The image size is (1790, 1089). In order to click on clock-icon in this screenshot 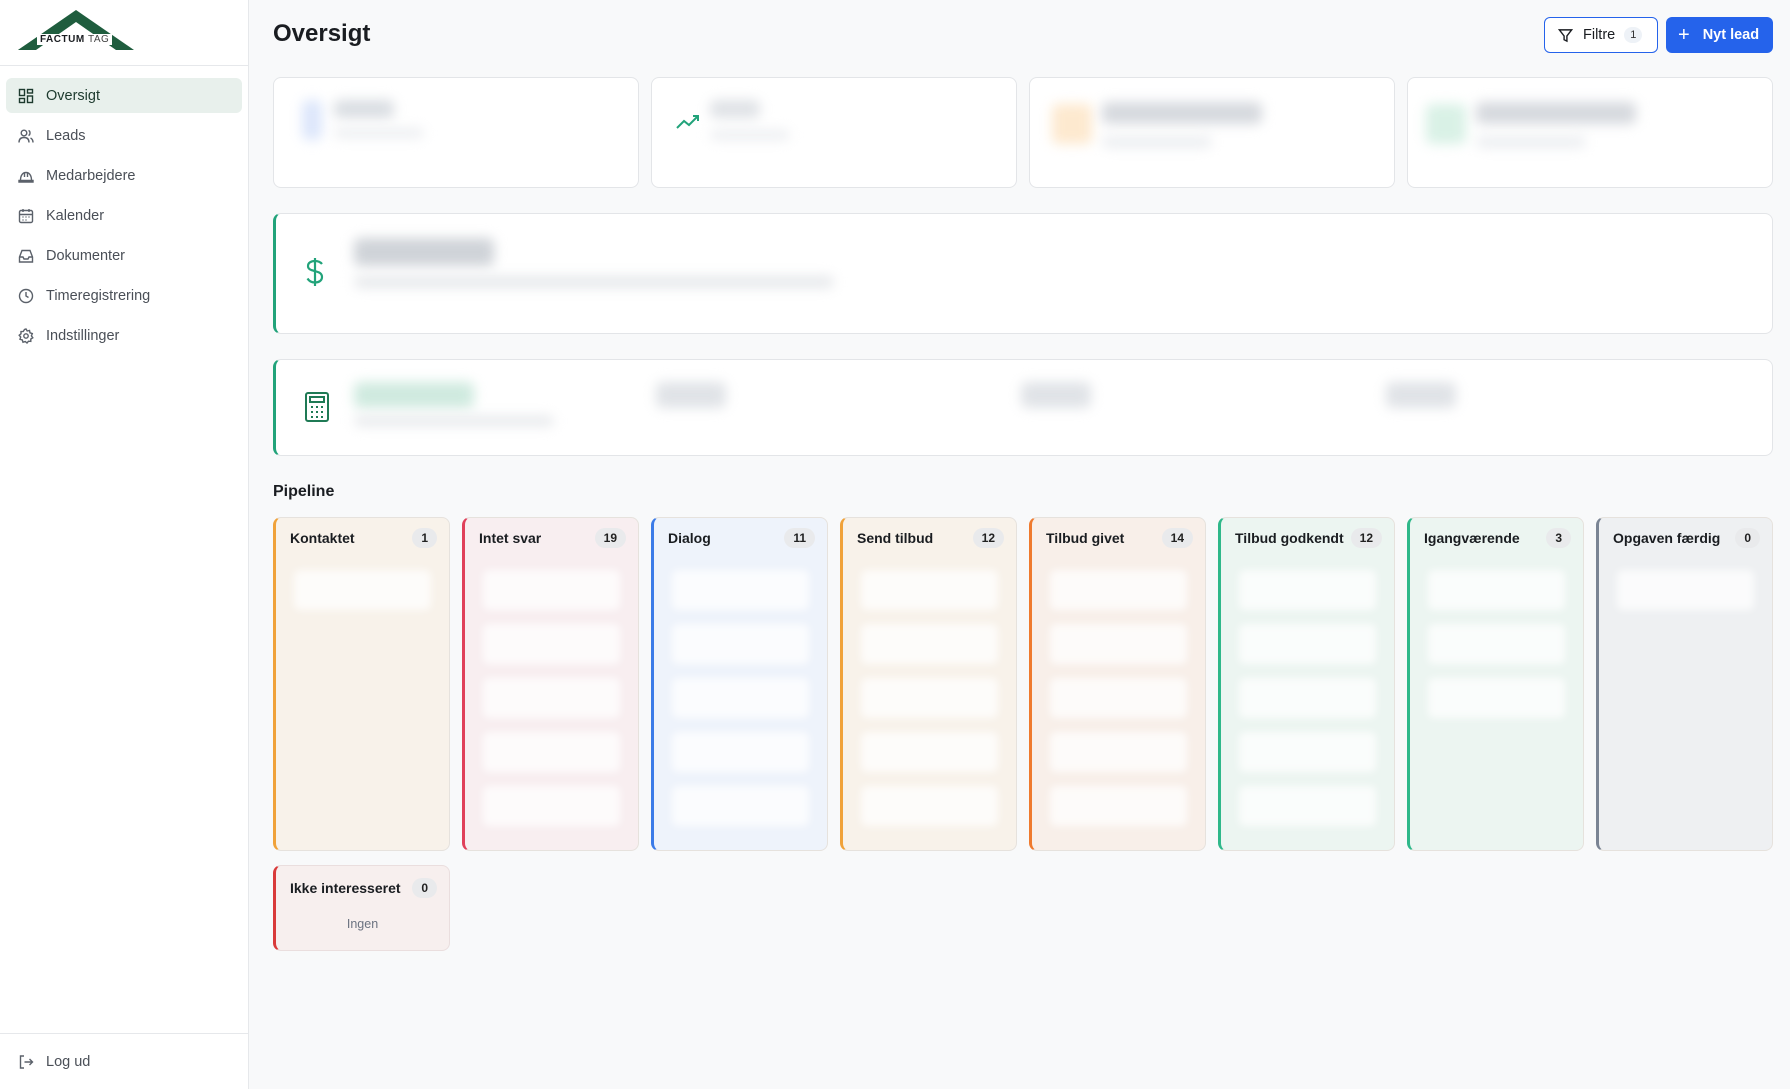, I will do `click(26, 296)`.